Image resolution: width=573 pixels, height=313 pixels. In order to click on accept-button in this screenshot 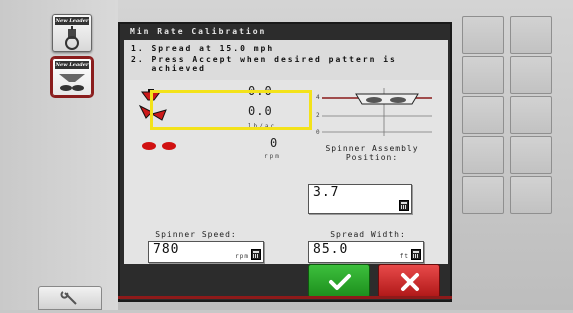, I will do `click(339, 281)`.